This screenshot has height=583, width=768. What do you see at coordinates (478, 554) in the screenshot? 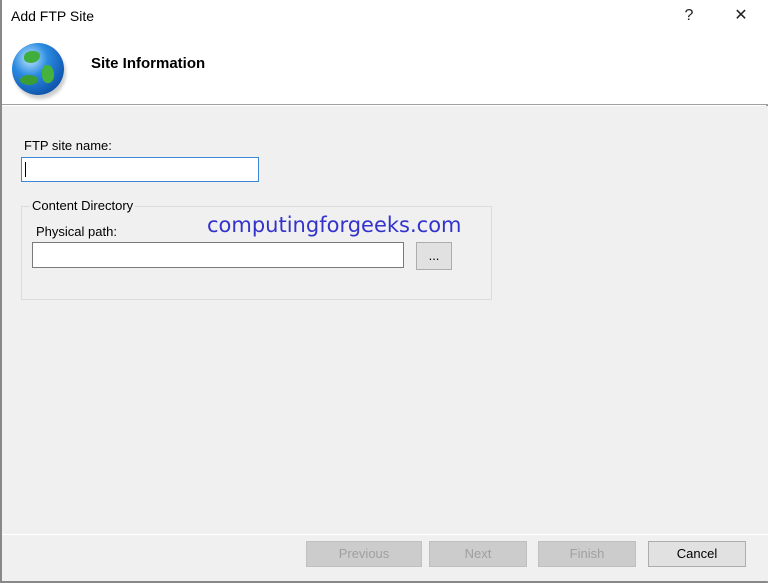
I see `next-button: Next` at bounding box center [478, 554].